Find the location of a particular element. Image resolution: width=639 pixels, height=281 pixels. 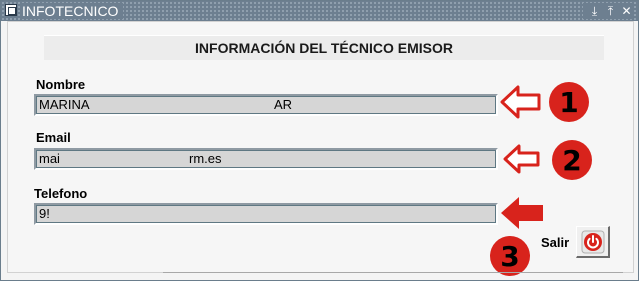

email-label: Email is located at coordinates (53, 137).